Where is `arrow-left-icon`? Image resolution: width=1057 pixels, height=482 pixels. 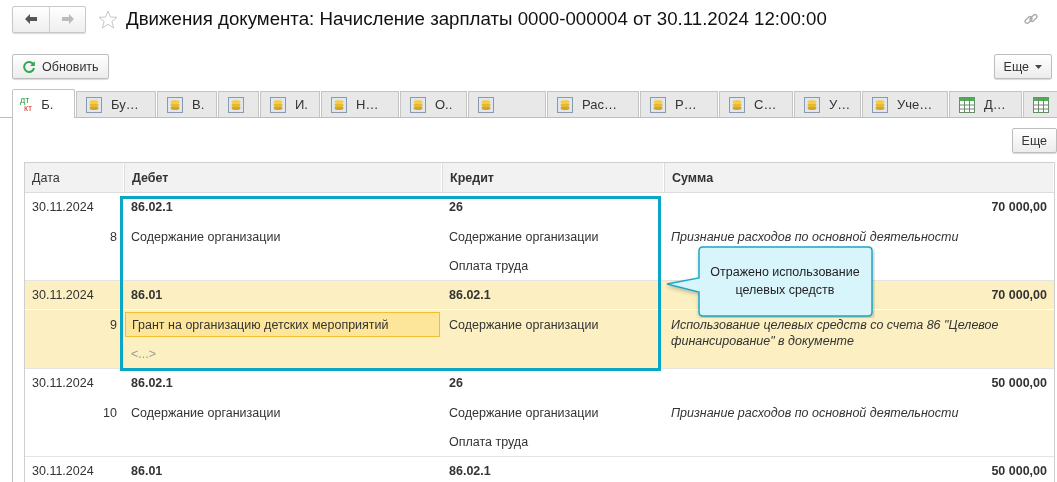
arrow-left-icon is located at coordinates (31, 19).